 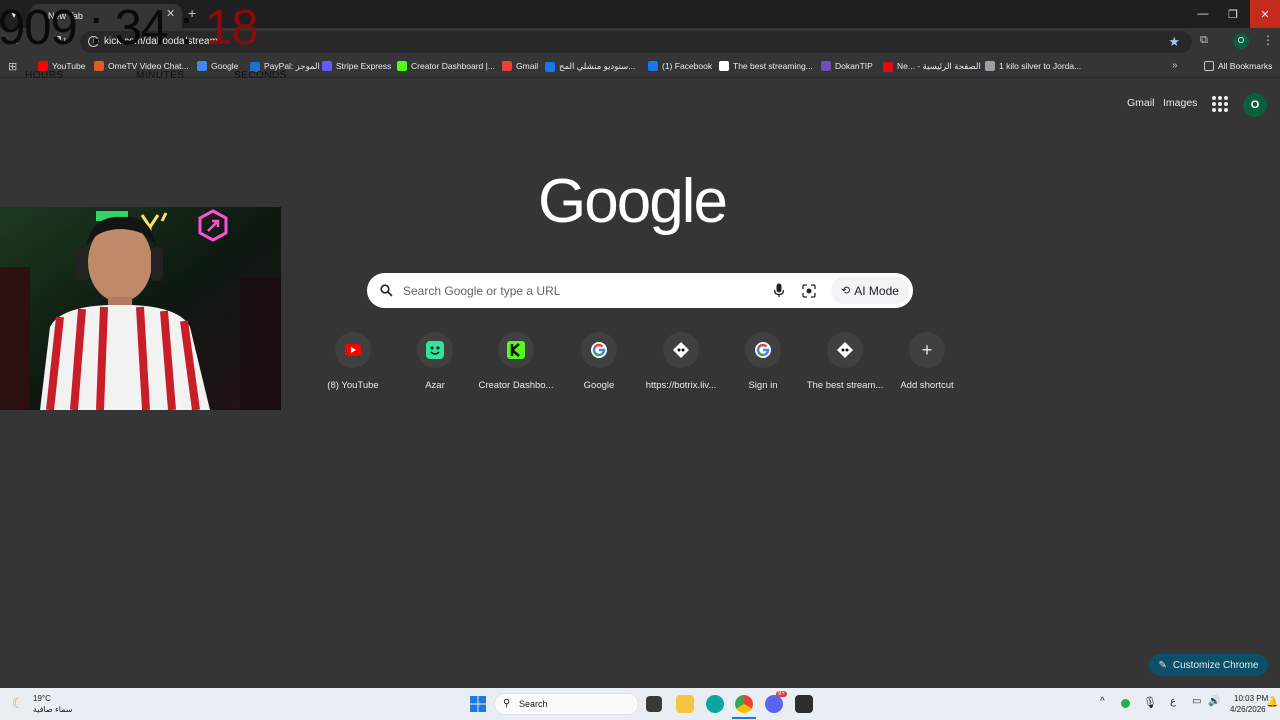 What do you see at coordinates (481, 291) in the screenshot?
I see `search-input: Search Google or type a URL` at bounding box center [481, 291].